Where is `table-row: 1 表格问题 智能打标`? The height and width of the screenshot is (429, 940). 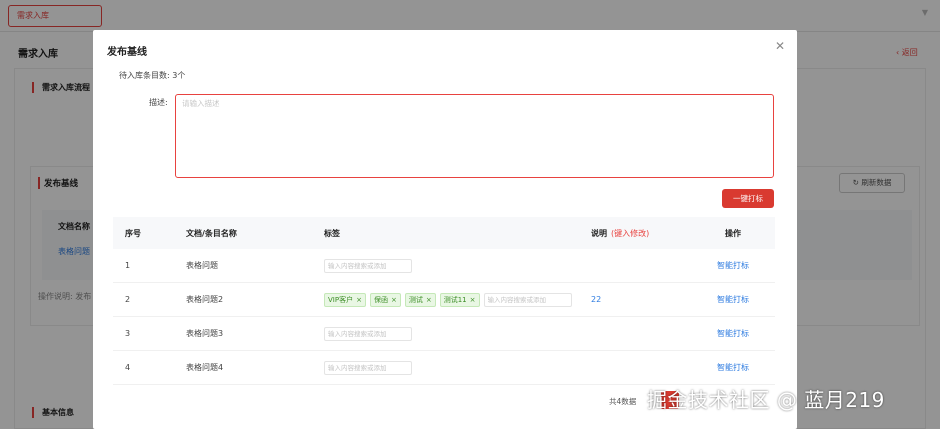 table-row: 1 表格问题 智能打标 is located at coordinates (444, 266).